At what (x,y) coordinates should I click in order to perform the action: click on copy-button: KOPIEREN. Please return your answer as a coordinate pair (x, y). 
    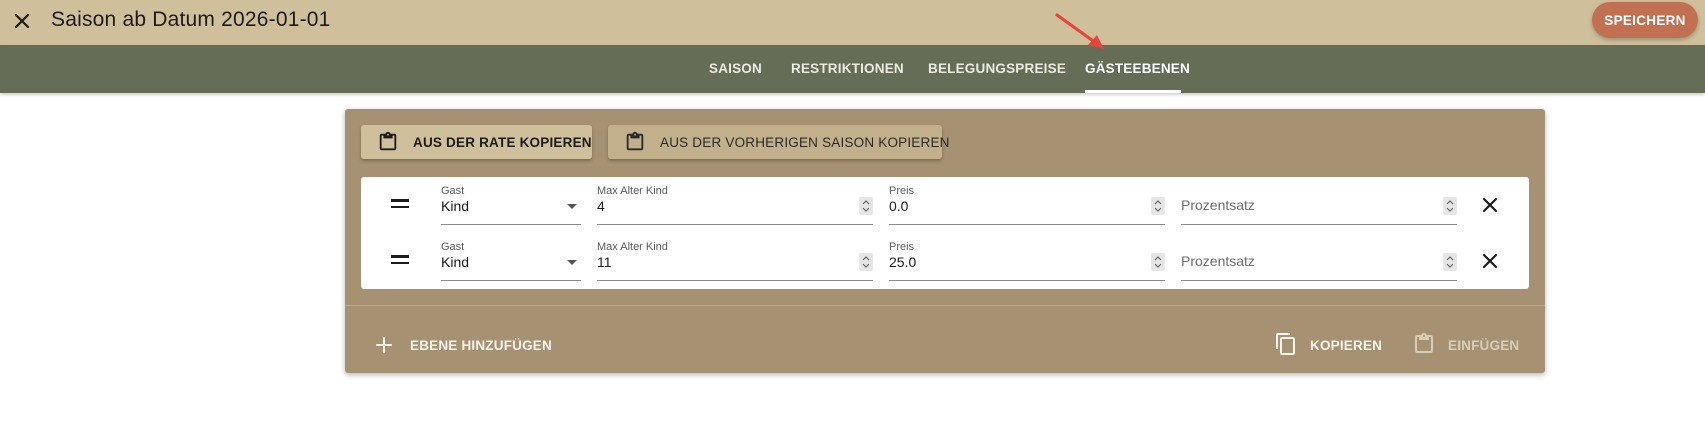
    Looking at the image, I should click on (1329, 344).